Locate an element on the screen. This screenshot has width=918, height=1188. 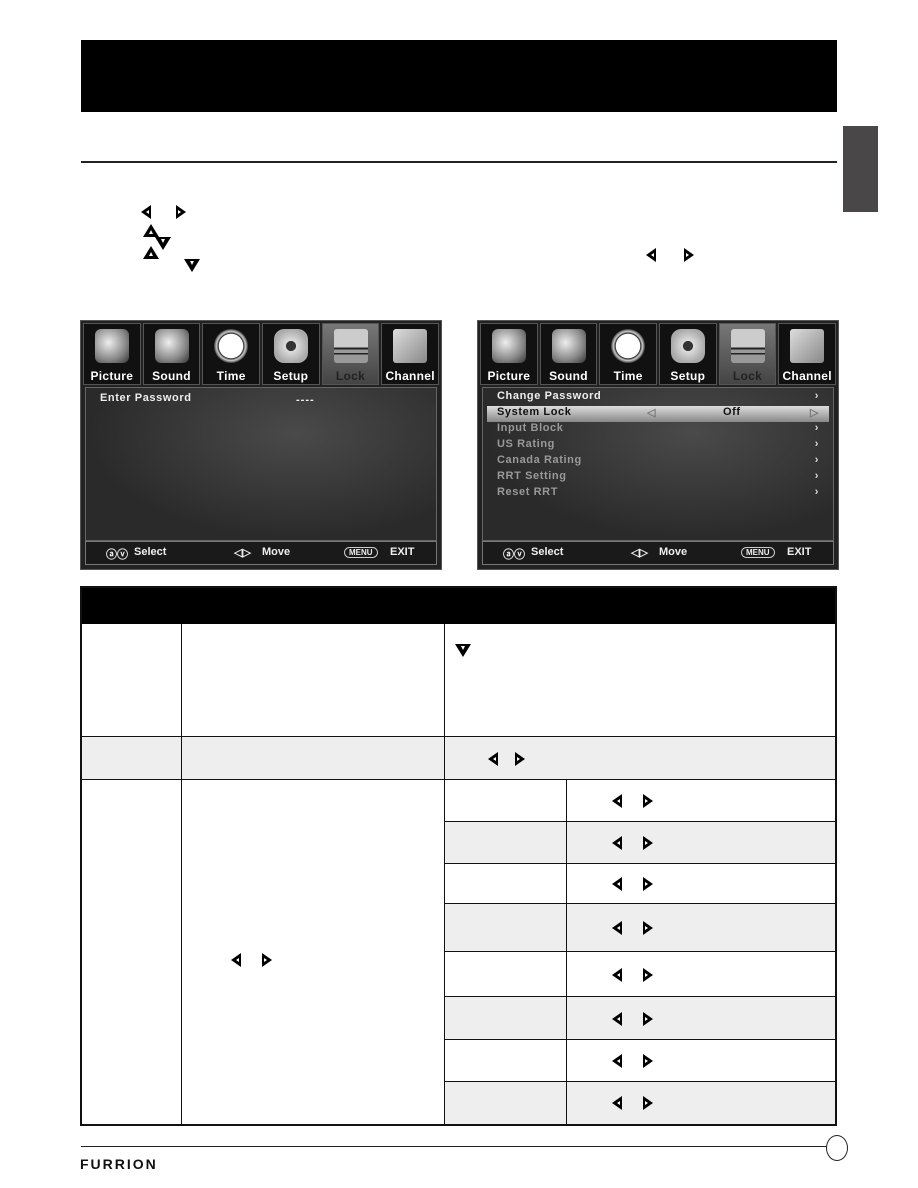
enter-password-label: Enter Password is located at coordinates (146, 398).